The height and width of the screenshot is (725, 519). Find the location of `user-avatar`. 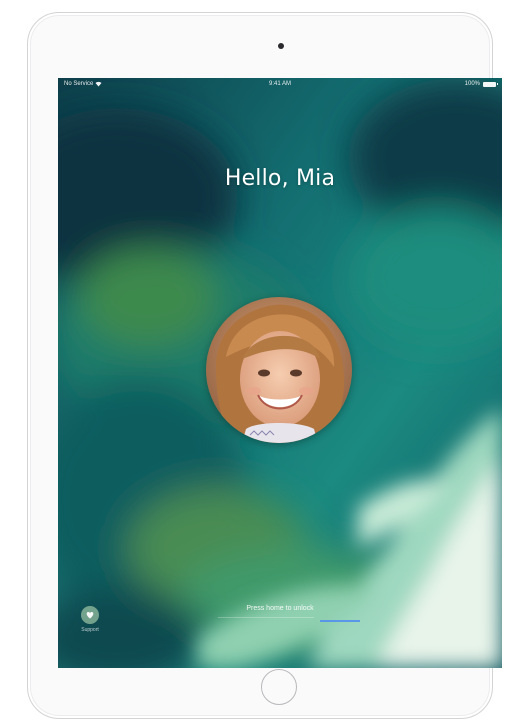

user-avatar is located at coordinates (279, 370).